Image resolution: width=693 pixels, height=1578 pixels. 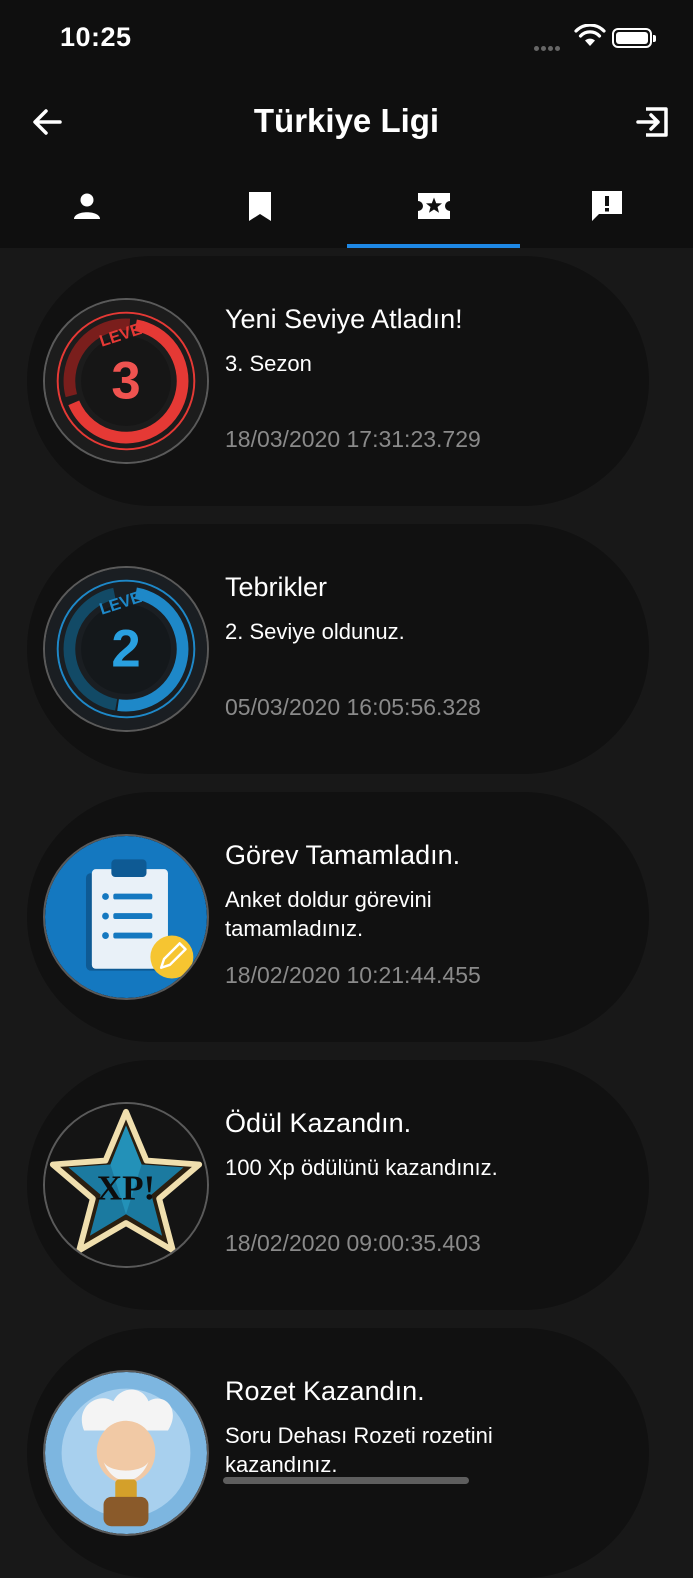 I want to click on badge-level-number: 2, so click(x=125, y=649).